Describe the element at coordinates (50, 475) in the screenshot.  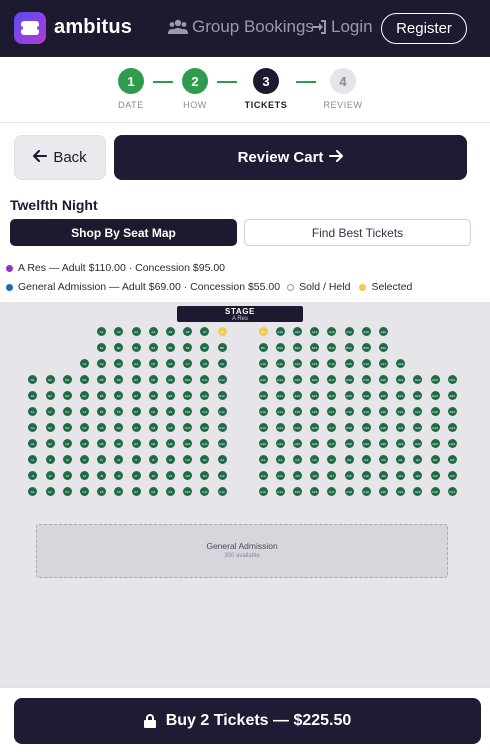
I see `seat-j2: J2` at that location.